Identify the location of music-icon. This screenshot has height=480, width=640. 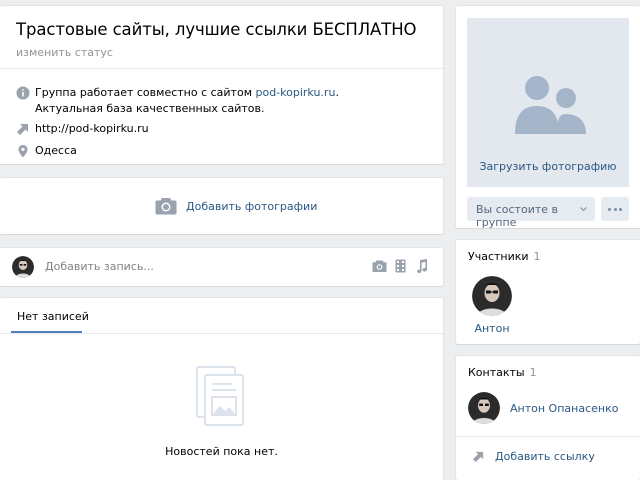
(421, 266).